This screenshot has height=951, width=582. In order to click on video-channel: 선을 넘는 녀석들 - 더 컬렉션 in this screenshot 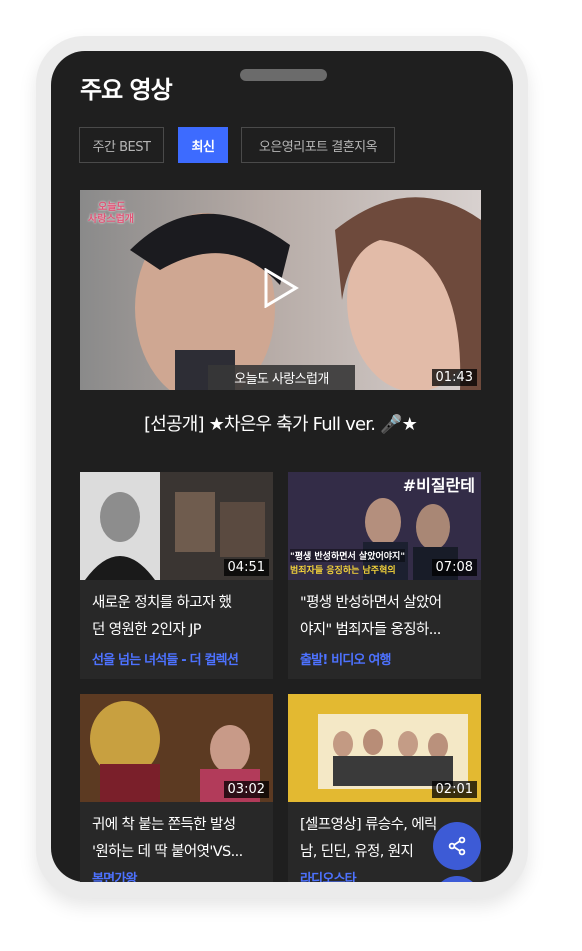, I will do `click(165, 660)`.